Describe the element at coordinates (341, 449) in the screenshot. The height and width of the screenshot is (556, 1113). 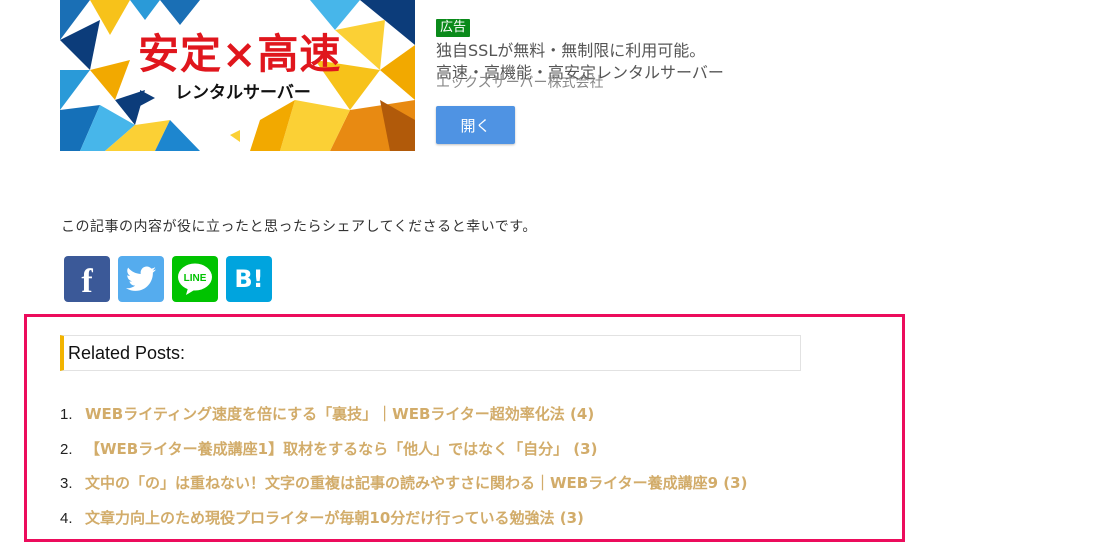
I see `related-post-link: 【WEBライター養成講座1】取材をするなら「他人」ではなく「自分」 (3)` at that location.